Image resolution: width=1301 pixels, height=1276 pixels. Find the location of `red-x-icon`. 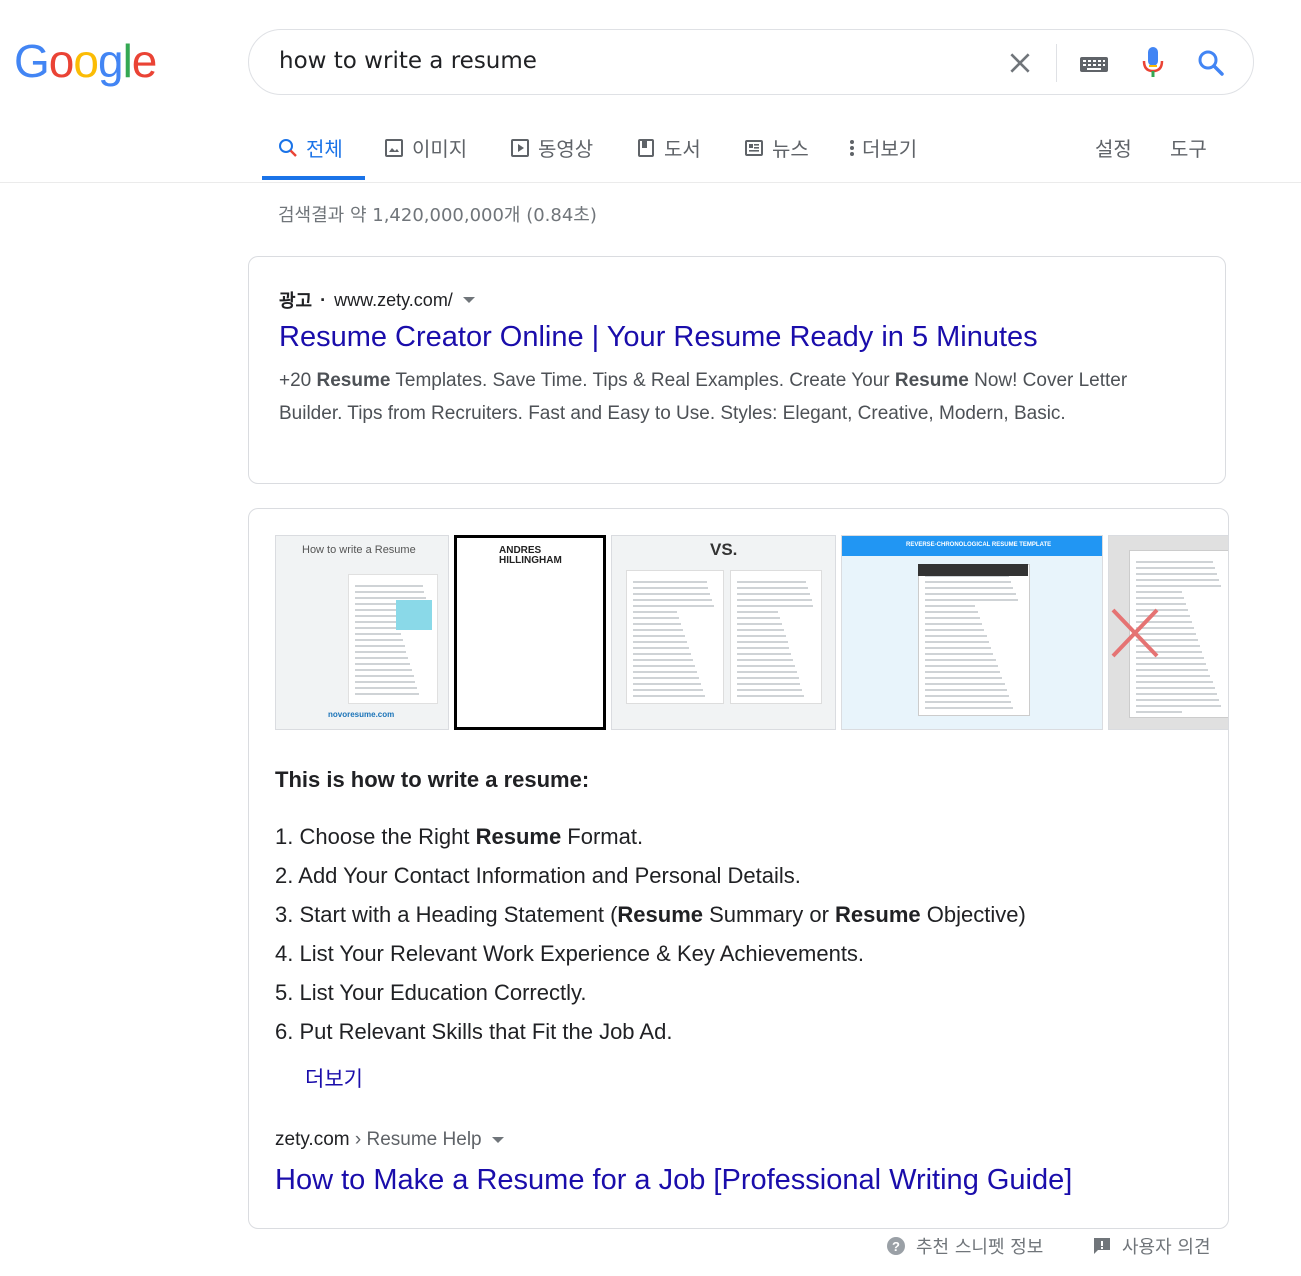

red-x-icon is located at coordinates (1135, 633).